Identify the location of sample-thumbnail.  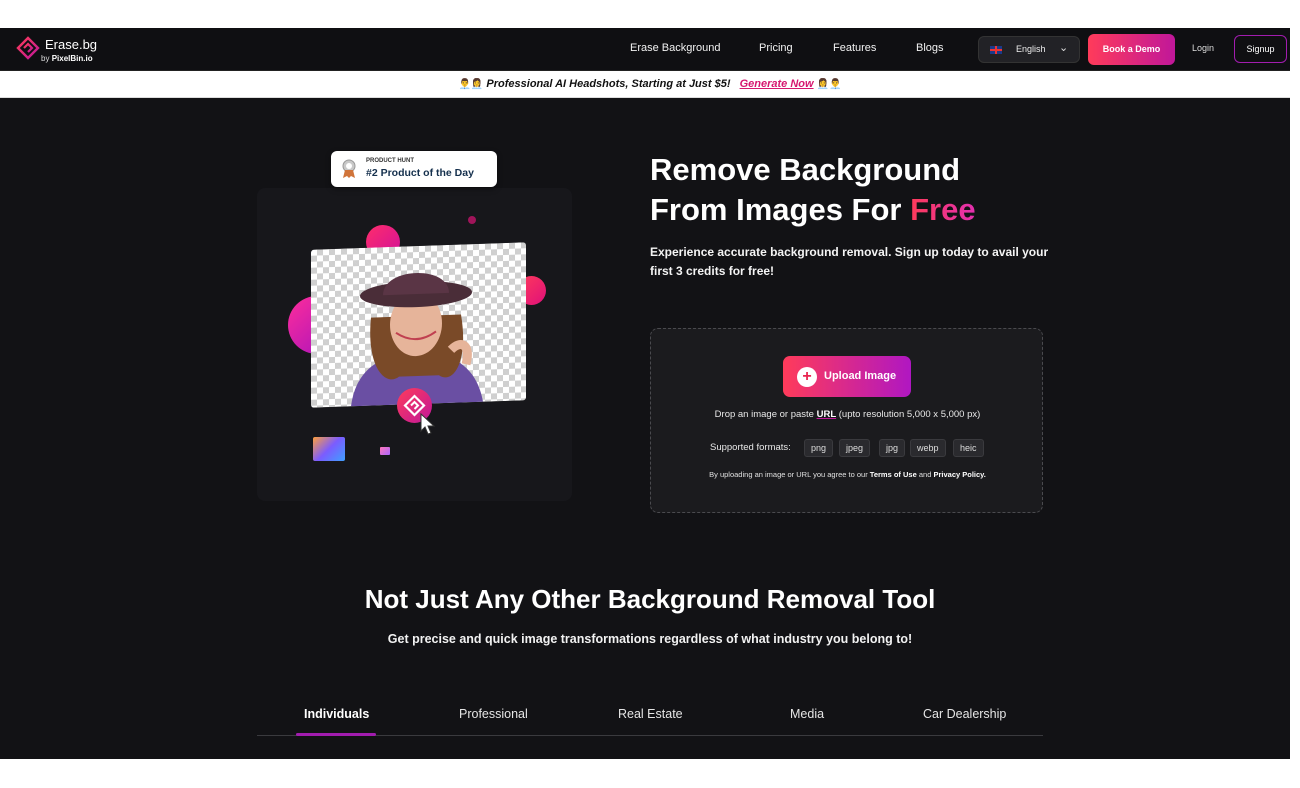
(329, 449).